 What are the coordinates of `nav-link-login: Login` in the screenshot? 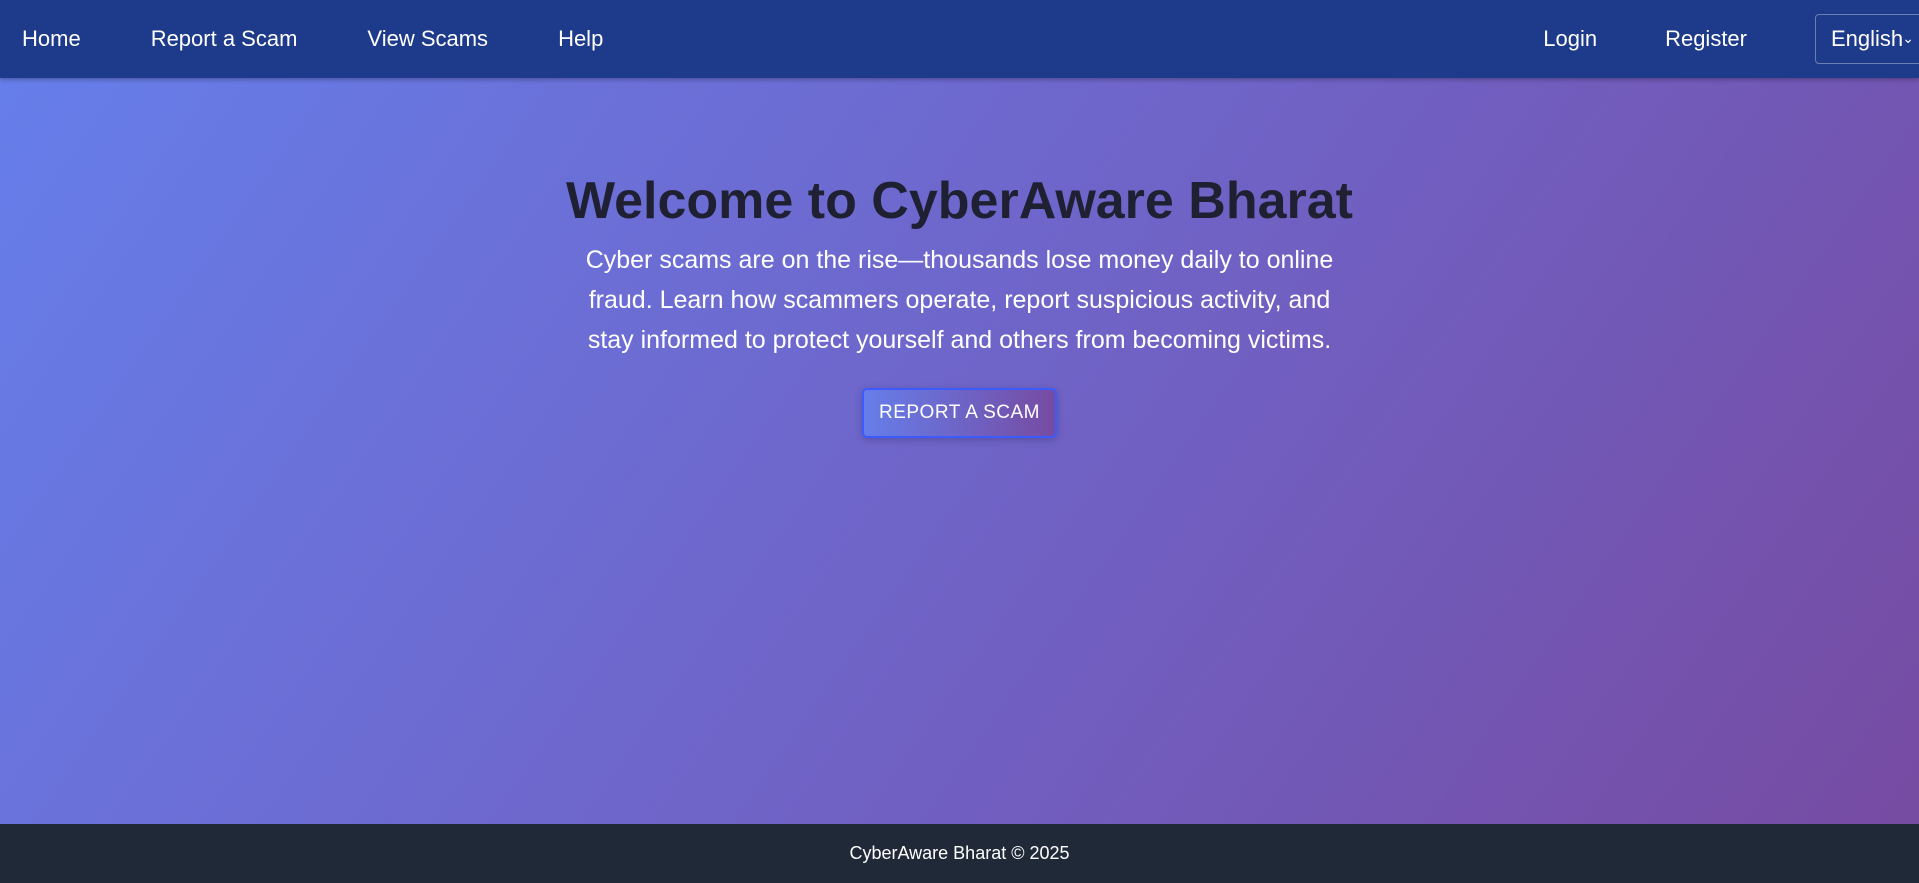 It's located at (1570, 39).